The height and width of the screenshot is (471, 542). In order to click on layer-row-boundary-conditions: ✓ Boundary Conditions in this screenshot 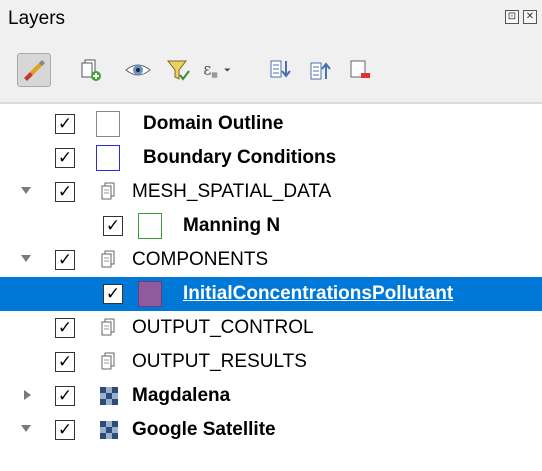, I will do `click(271, 158)`.